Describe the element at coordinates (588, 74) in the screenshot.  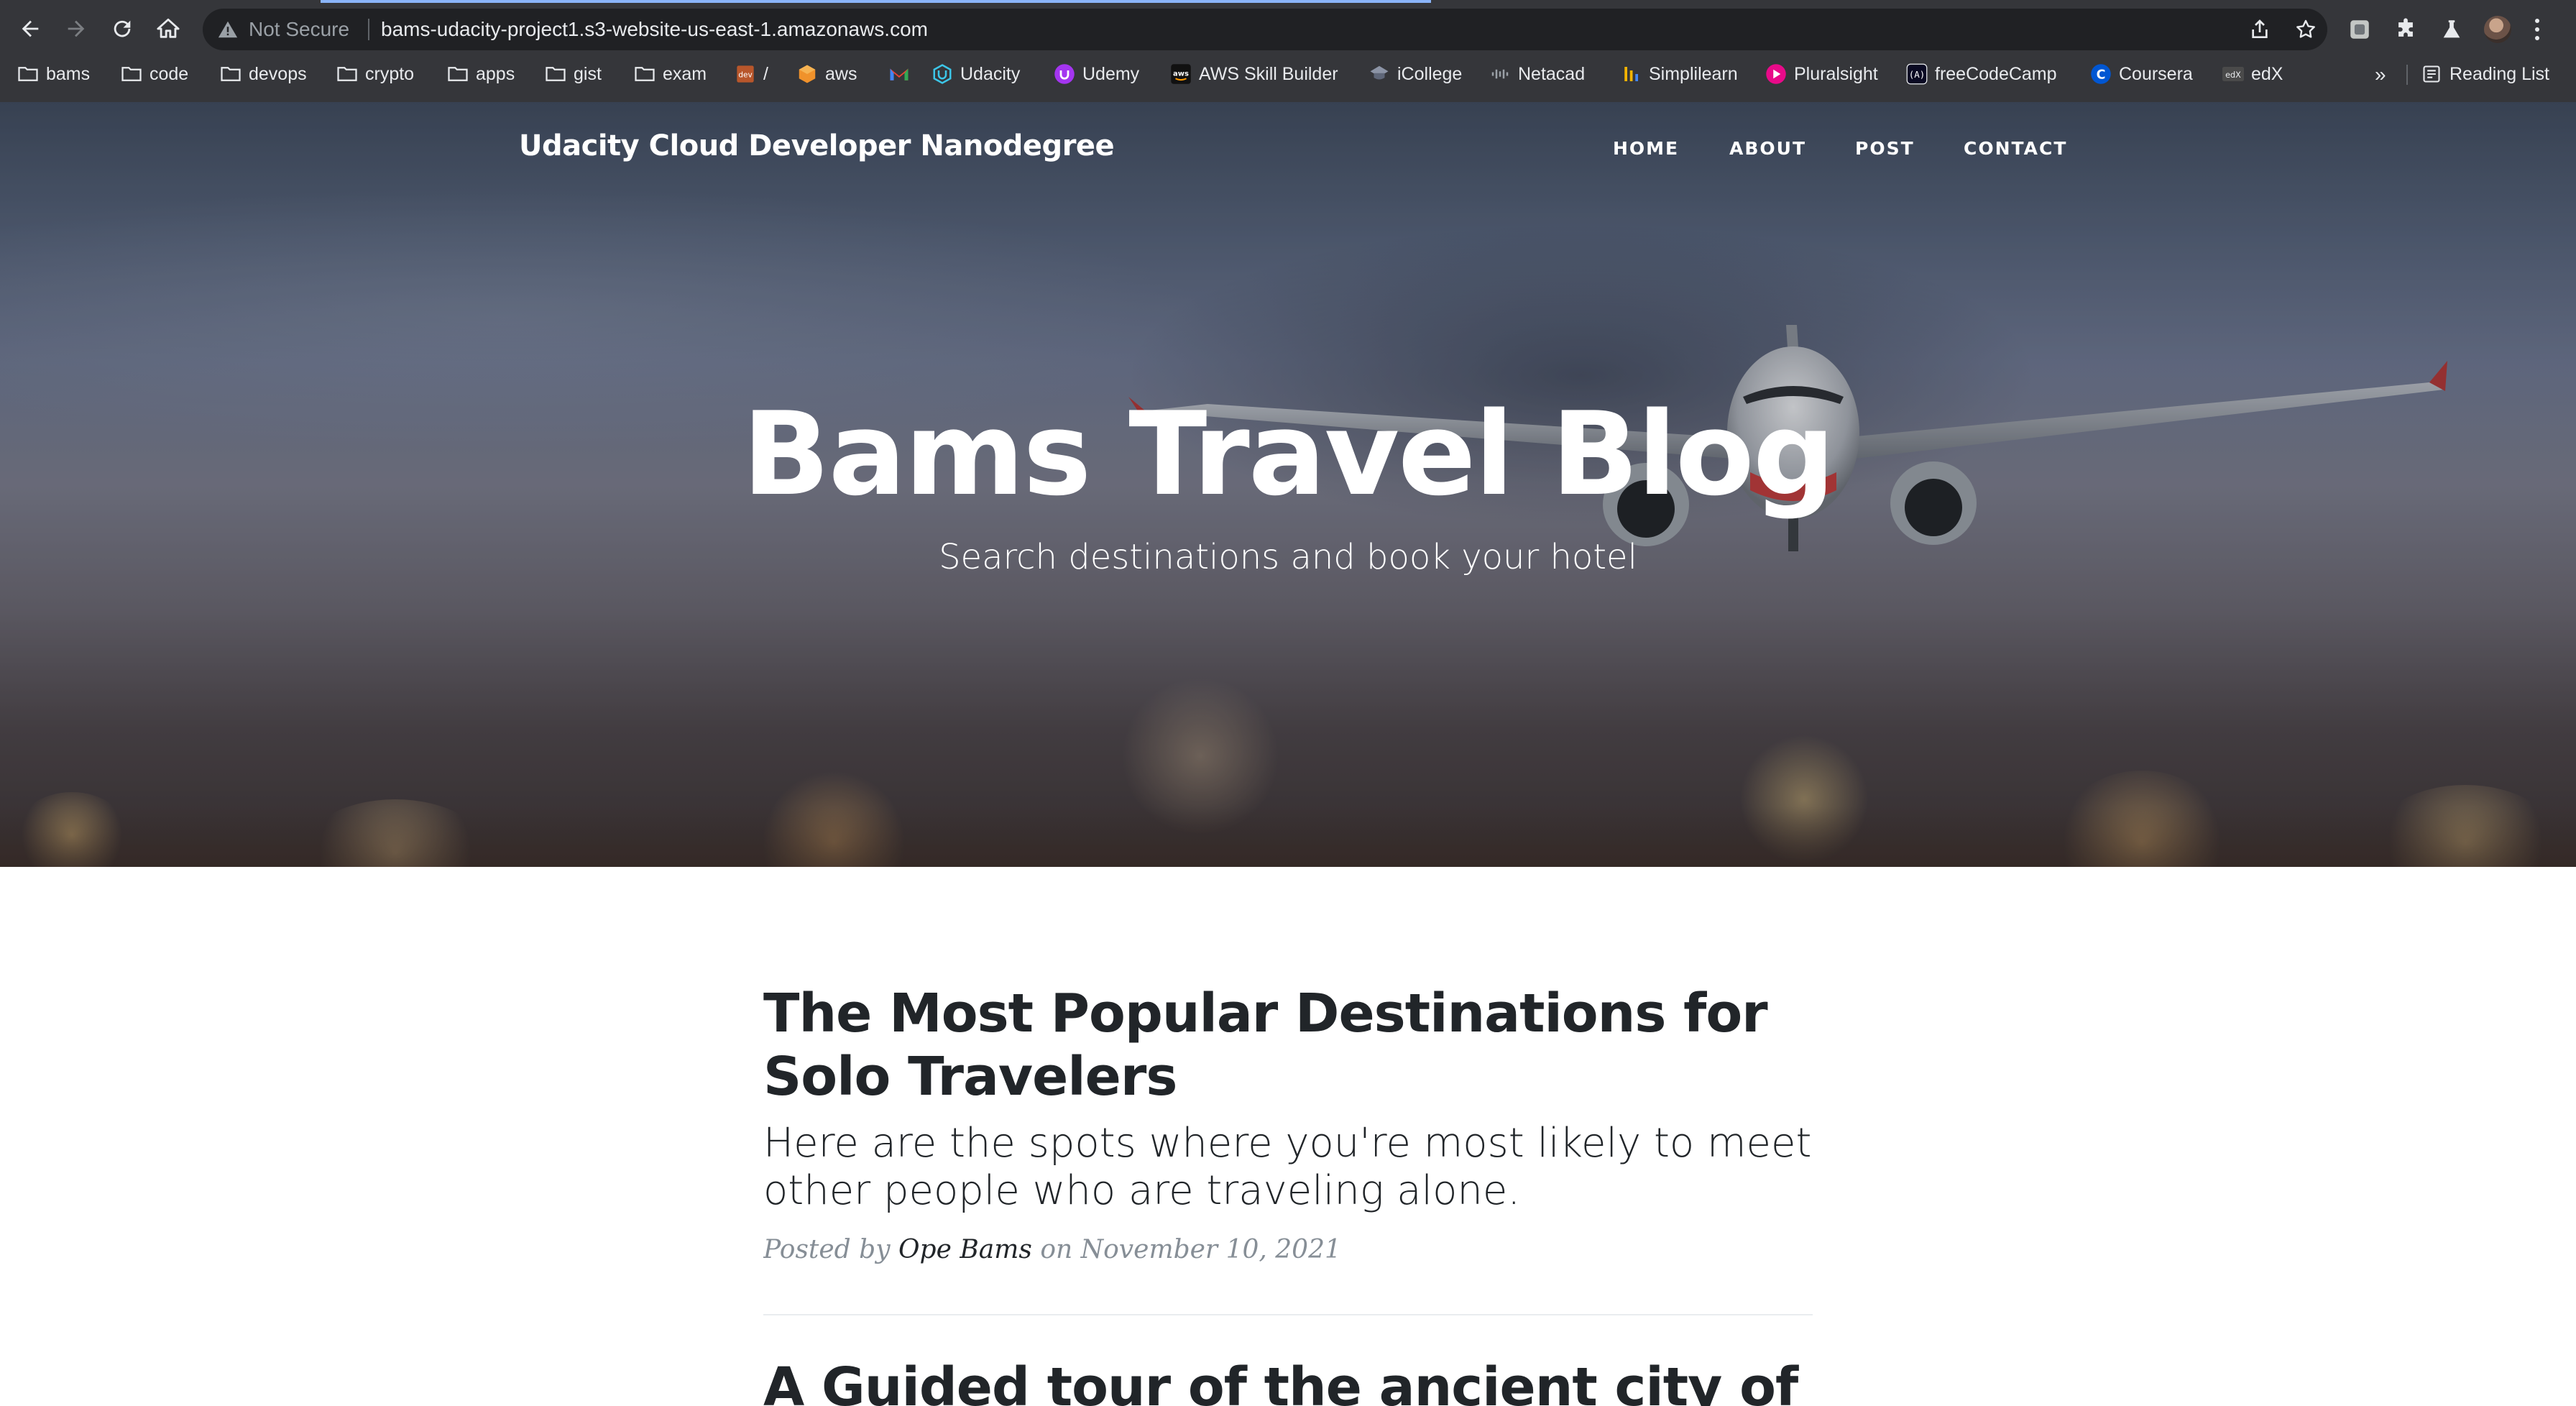
I see `bookmark-label: gist` at that location.